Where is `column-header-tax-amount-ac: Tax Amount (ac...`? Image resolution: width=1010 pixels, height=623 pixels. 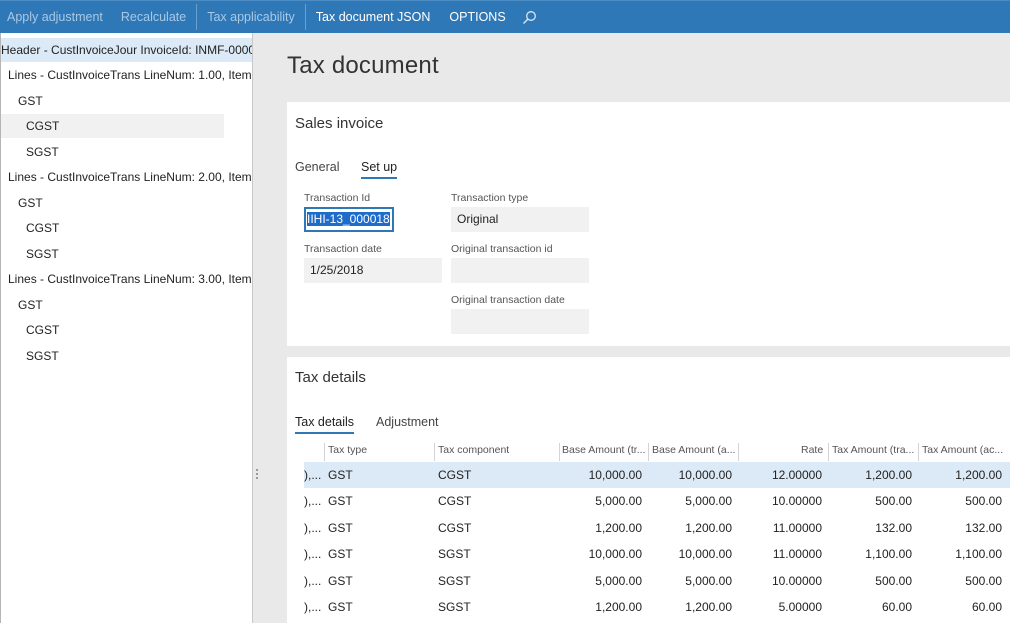 column-header-tax-amount-ac: Tax Amount (ac... is located at coordinates (962, 450).